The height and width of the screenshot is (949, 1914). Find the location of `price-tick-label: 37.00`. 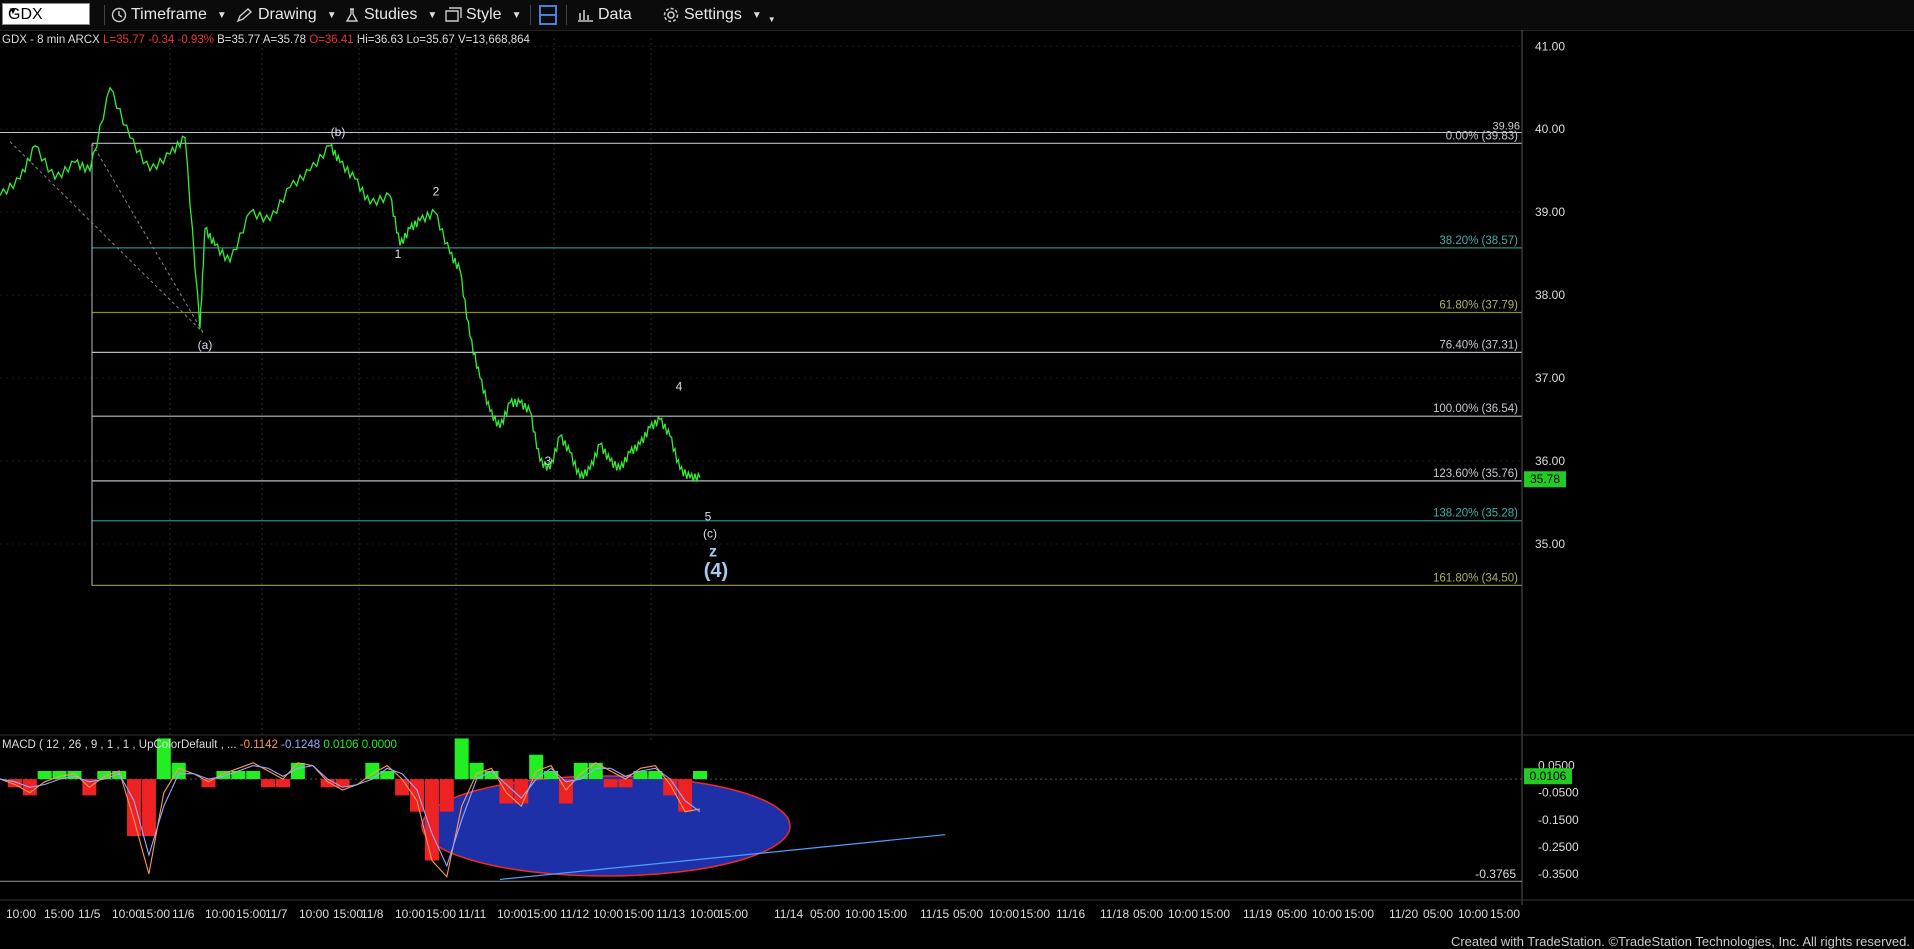

price-tick-label: 37.00 is located at coordinates (1550, 378).